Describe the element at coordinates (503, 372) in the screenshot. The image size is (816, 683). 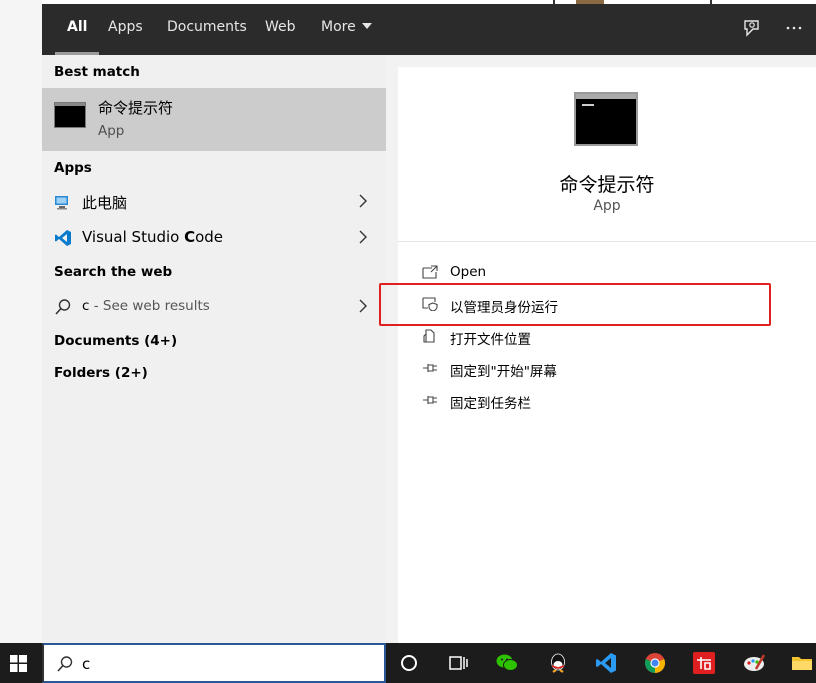
I see `action-label: 固定到"开始"屏幕` at that location.